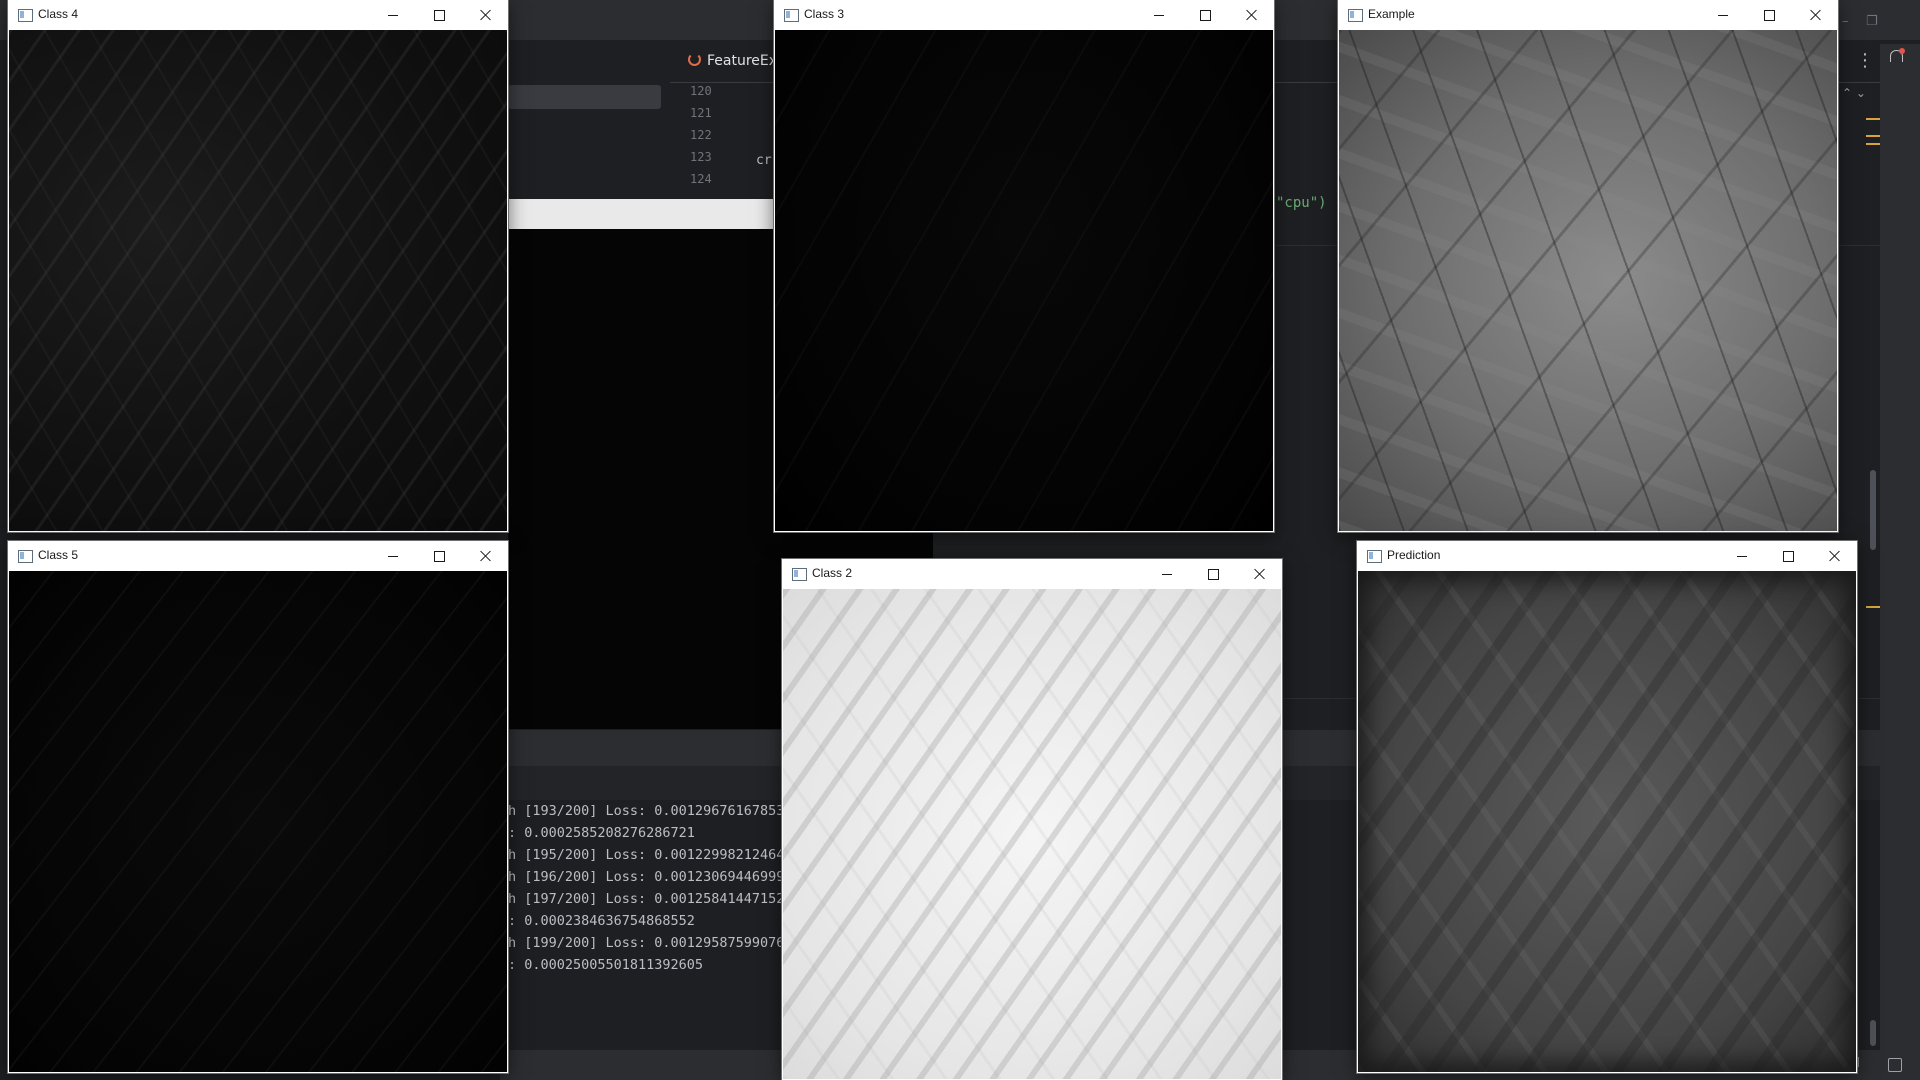 This screenshot has height=1080, width=1920. What do you see at coordinates (58, 555) in the screenshot?
I see `window-title: Class 5` at bounding box center [58, 555].